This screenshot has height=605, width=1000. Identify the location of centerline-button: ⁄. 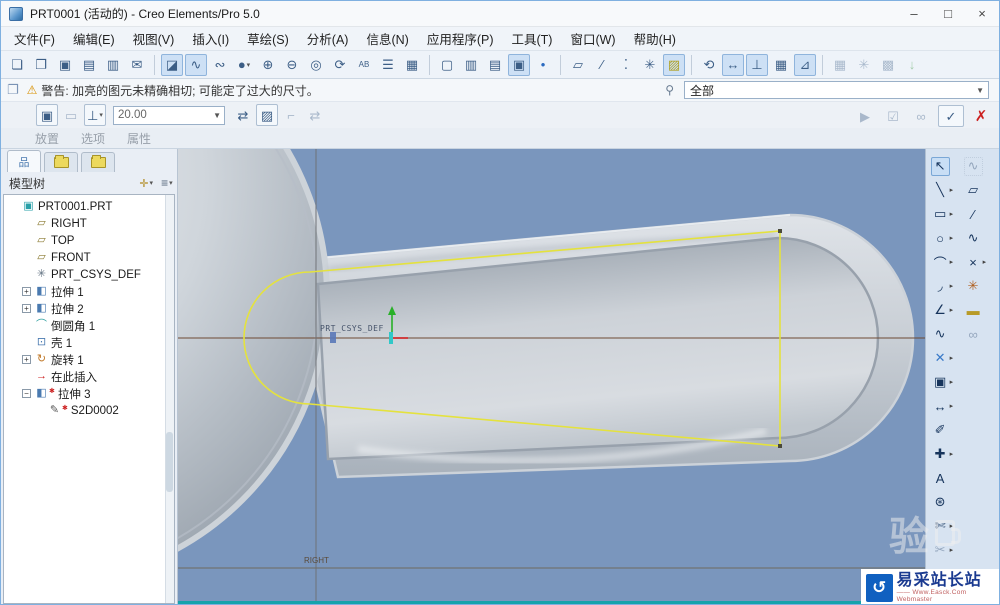
(973, 214).